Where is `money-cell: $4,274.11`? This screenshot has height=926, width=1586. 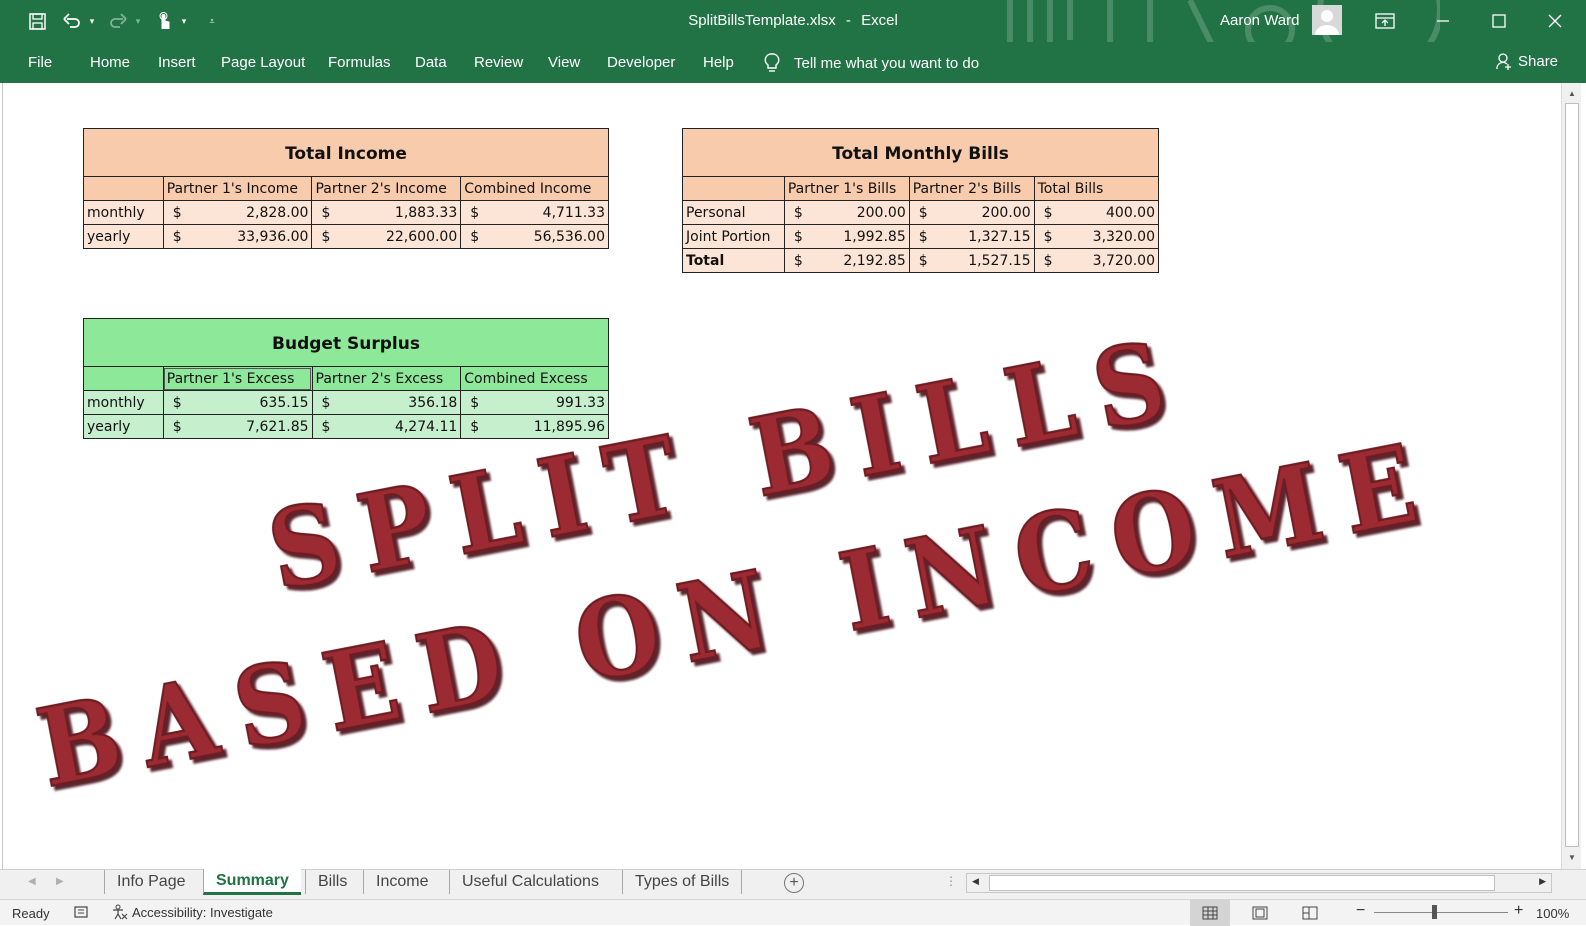 money-cell: $4,274.11 is located at coordinates (386, 426).